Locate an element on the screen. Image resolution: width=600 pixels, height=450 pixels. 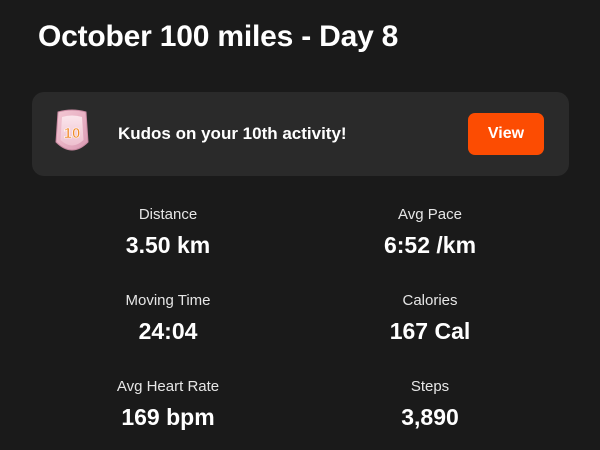
stat-steps: Steps 3,890 is located at coordinates (430, 404).